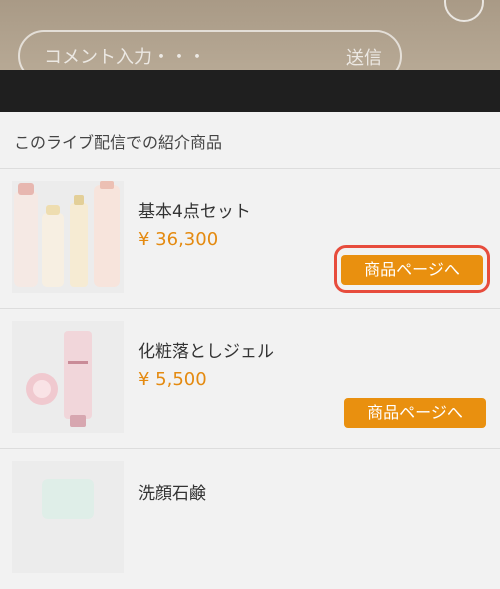  Describe the element at coordinates (194, 212) in the screenshot. I see `product-name: 基本4点セット` at that location.